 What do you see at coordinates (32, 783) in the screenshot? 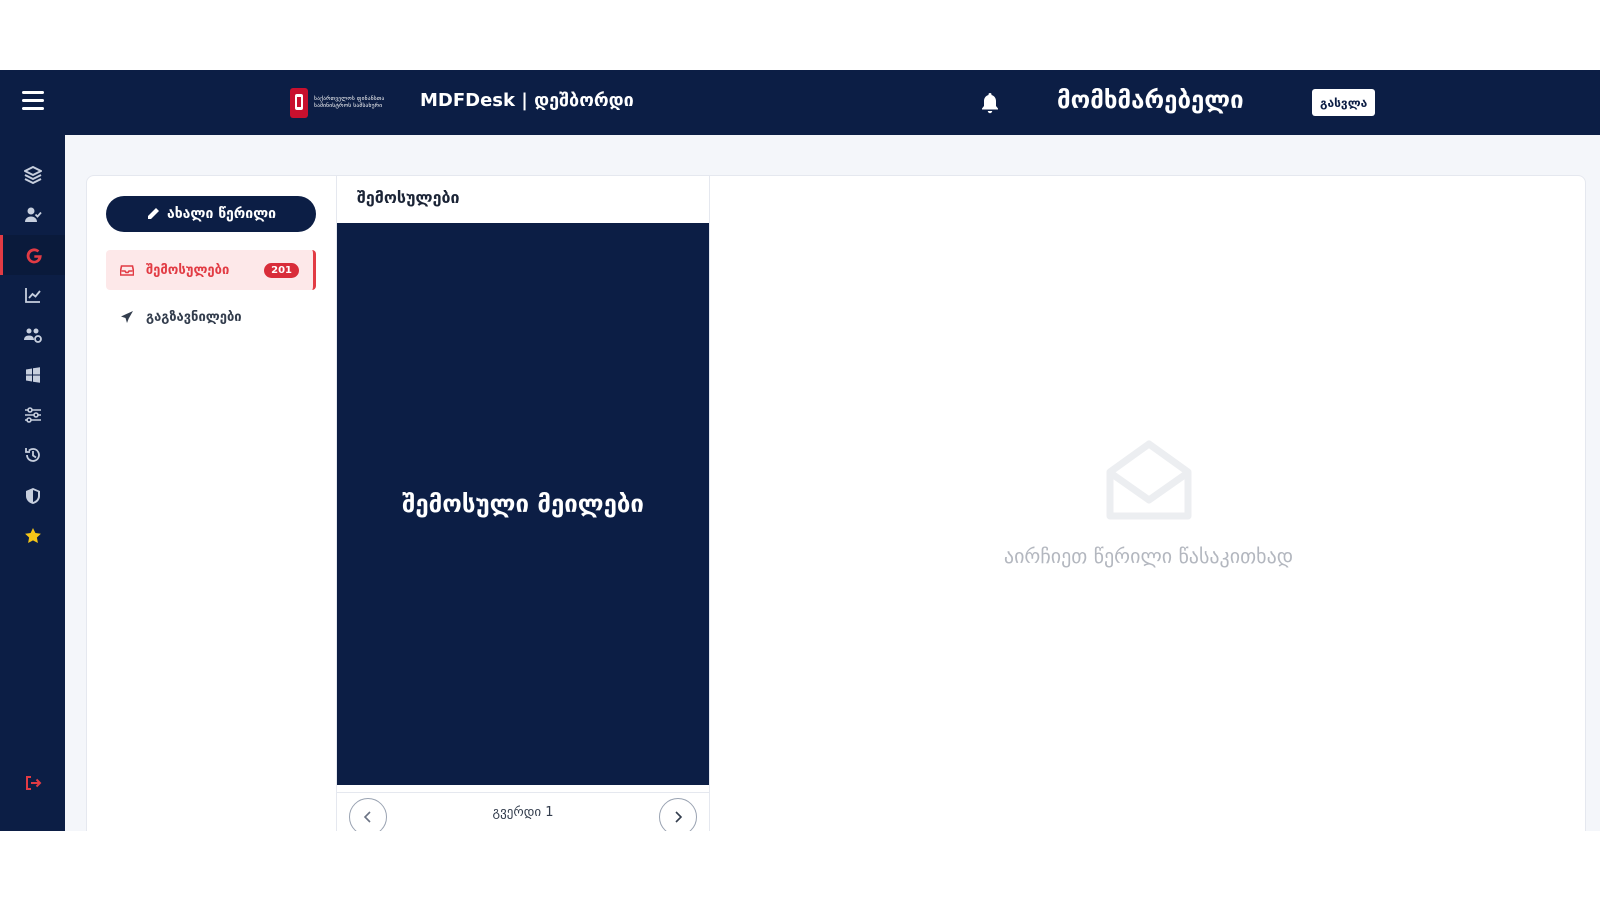
I see `sign-out-icon` at bounding box center [32, 783].